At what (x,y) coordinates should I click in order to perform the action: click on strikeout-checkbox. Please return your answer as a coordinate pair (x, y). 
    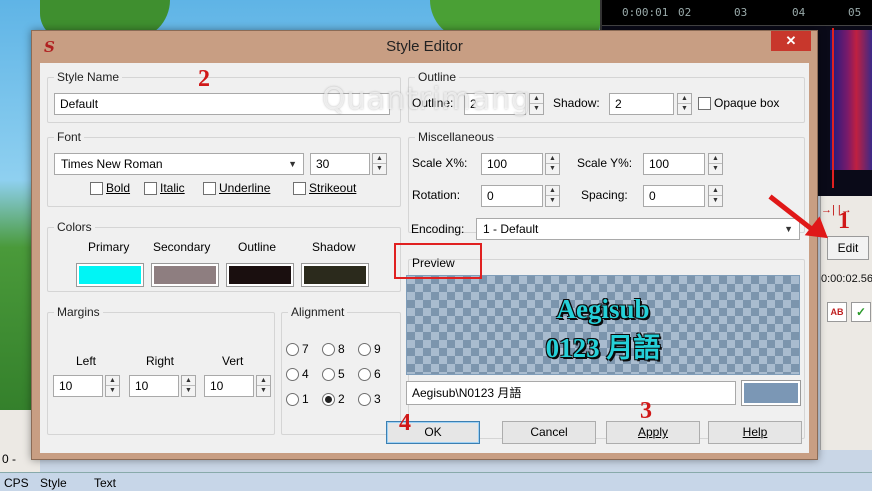
    Looking at the image, I should click on (299, 188).